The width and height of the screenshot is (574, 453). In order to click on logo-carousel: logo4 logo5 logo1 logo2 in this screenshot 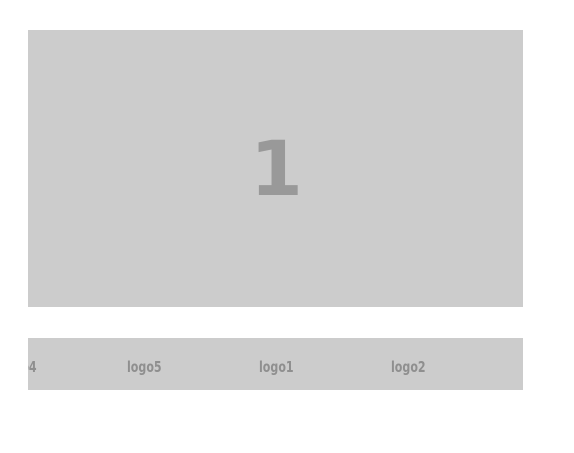, I will do `click(275, 364)`.